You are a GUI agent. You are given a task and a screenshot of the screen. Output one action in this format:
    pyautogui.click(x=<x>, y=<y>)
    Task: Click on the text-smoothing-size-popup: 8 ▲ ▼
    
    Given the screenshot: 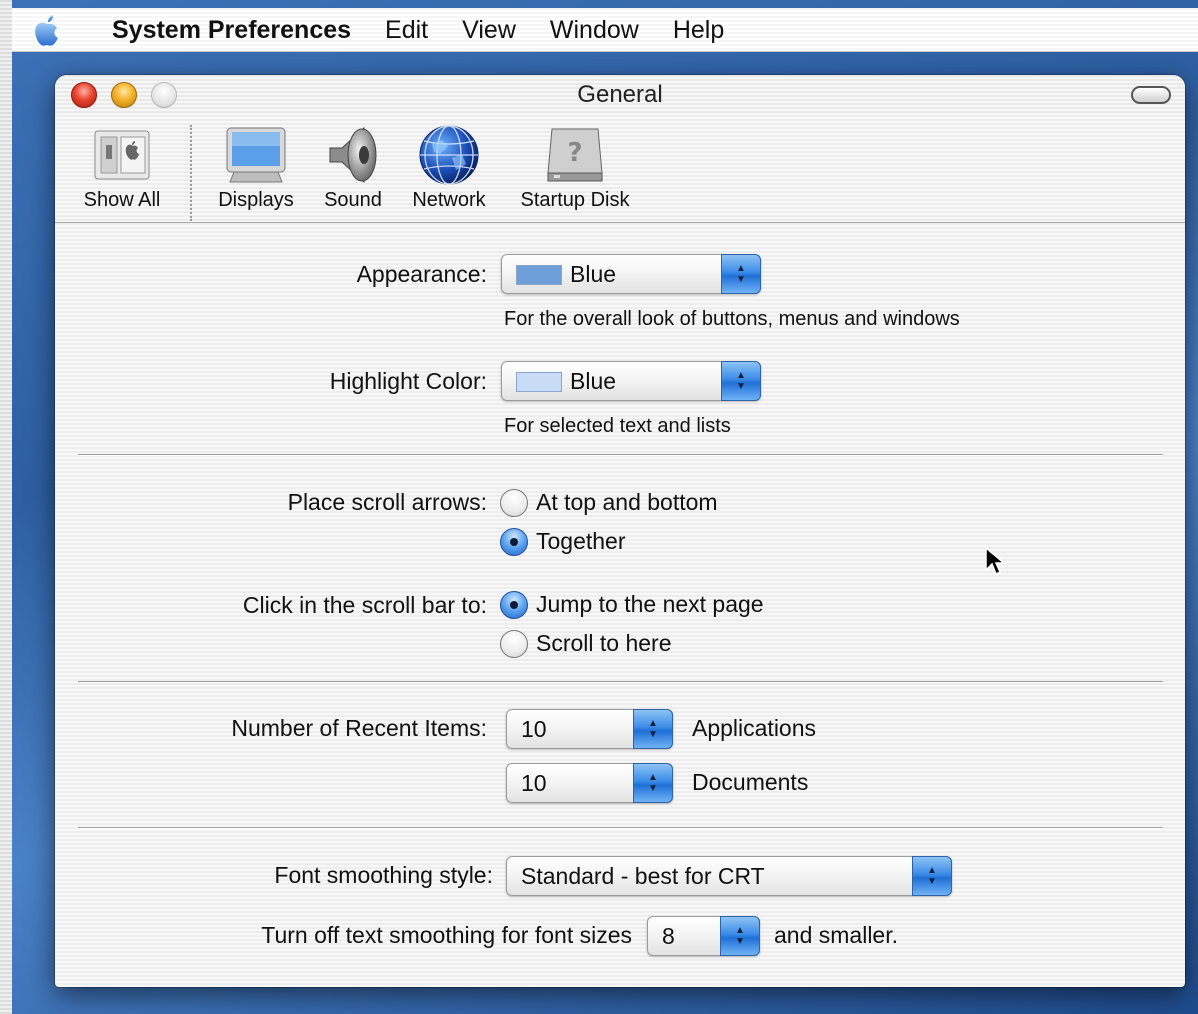 What is the action you would take?
    pyautogui.click(x=703, y=936)
    